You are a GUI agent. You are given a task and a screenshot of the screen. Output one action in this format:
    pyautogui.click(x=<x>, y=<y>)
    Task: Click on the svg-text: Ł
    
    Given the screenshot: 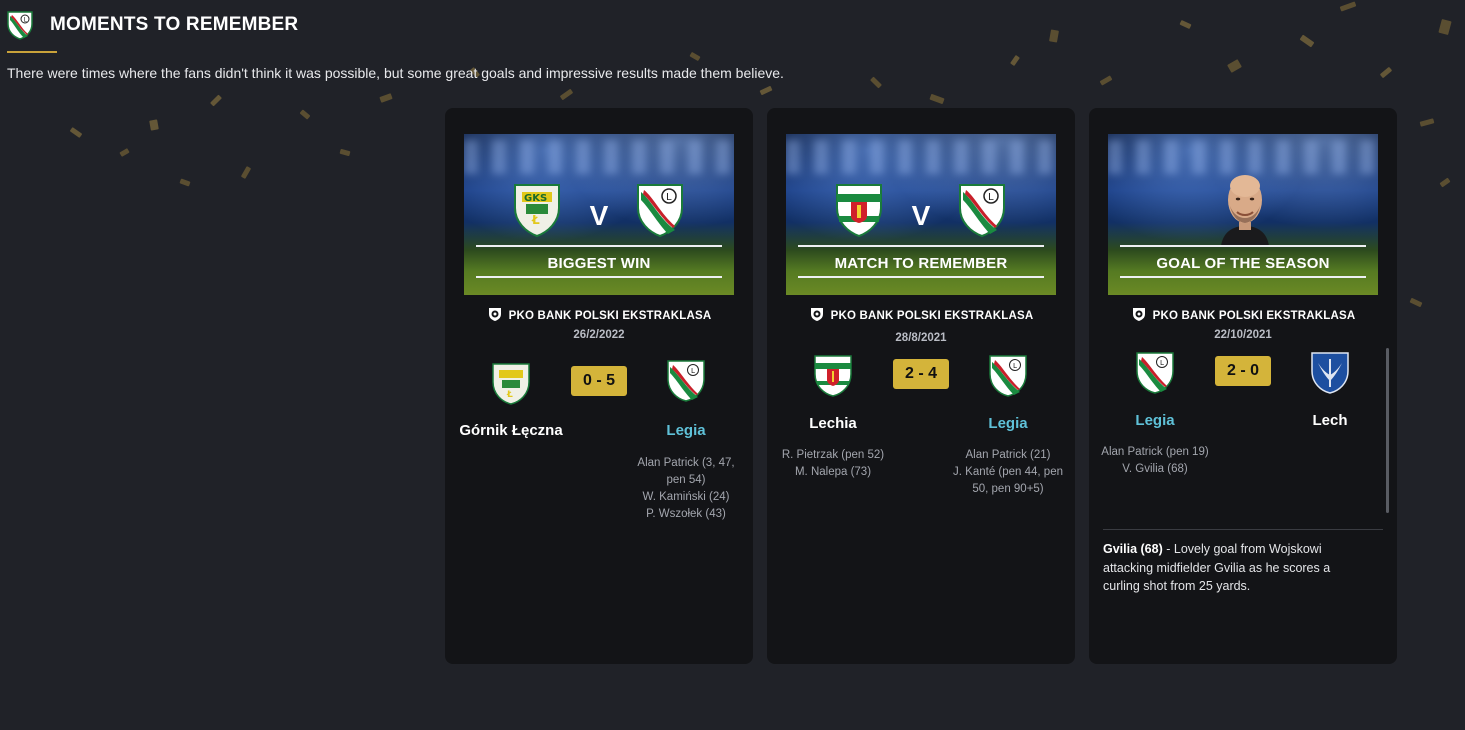 What is the action you would take?
    pyautogui.click(x=509, y=395)
    